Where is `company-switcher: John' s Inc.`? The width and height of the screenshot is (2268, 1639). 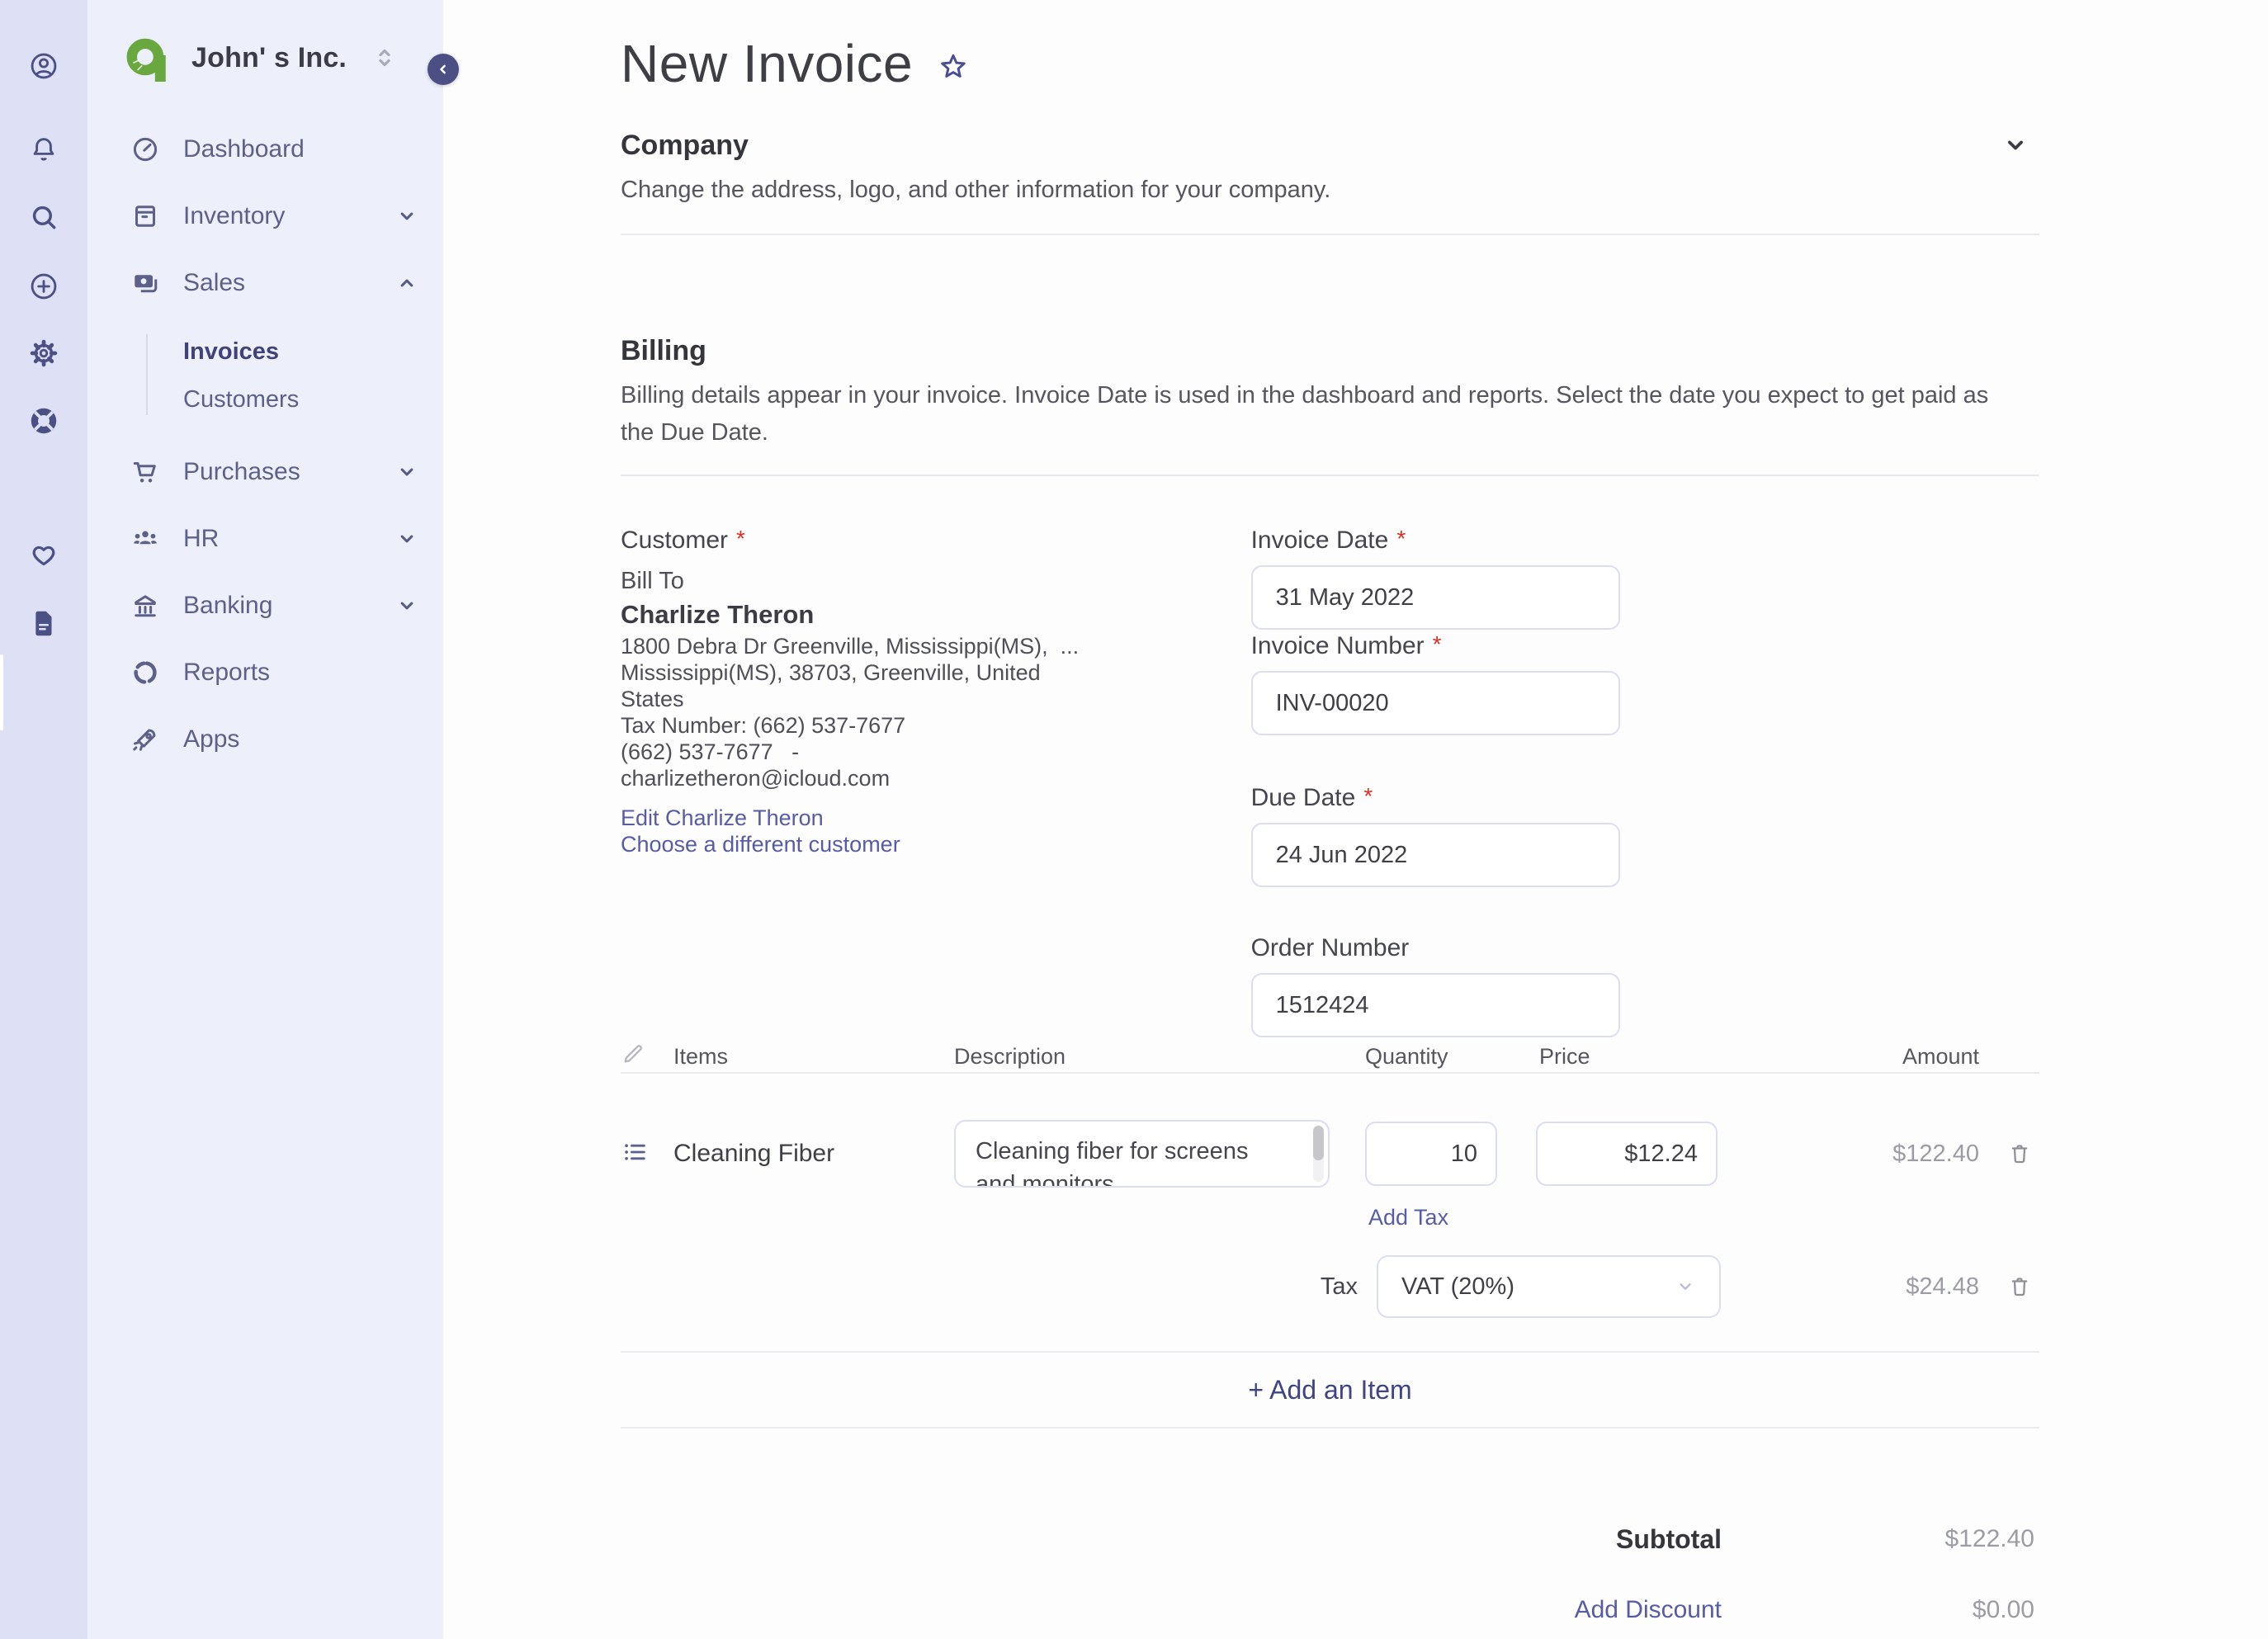 company-switcher: John' s Inc. is located at coordinates (265, 41).